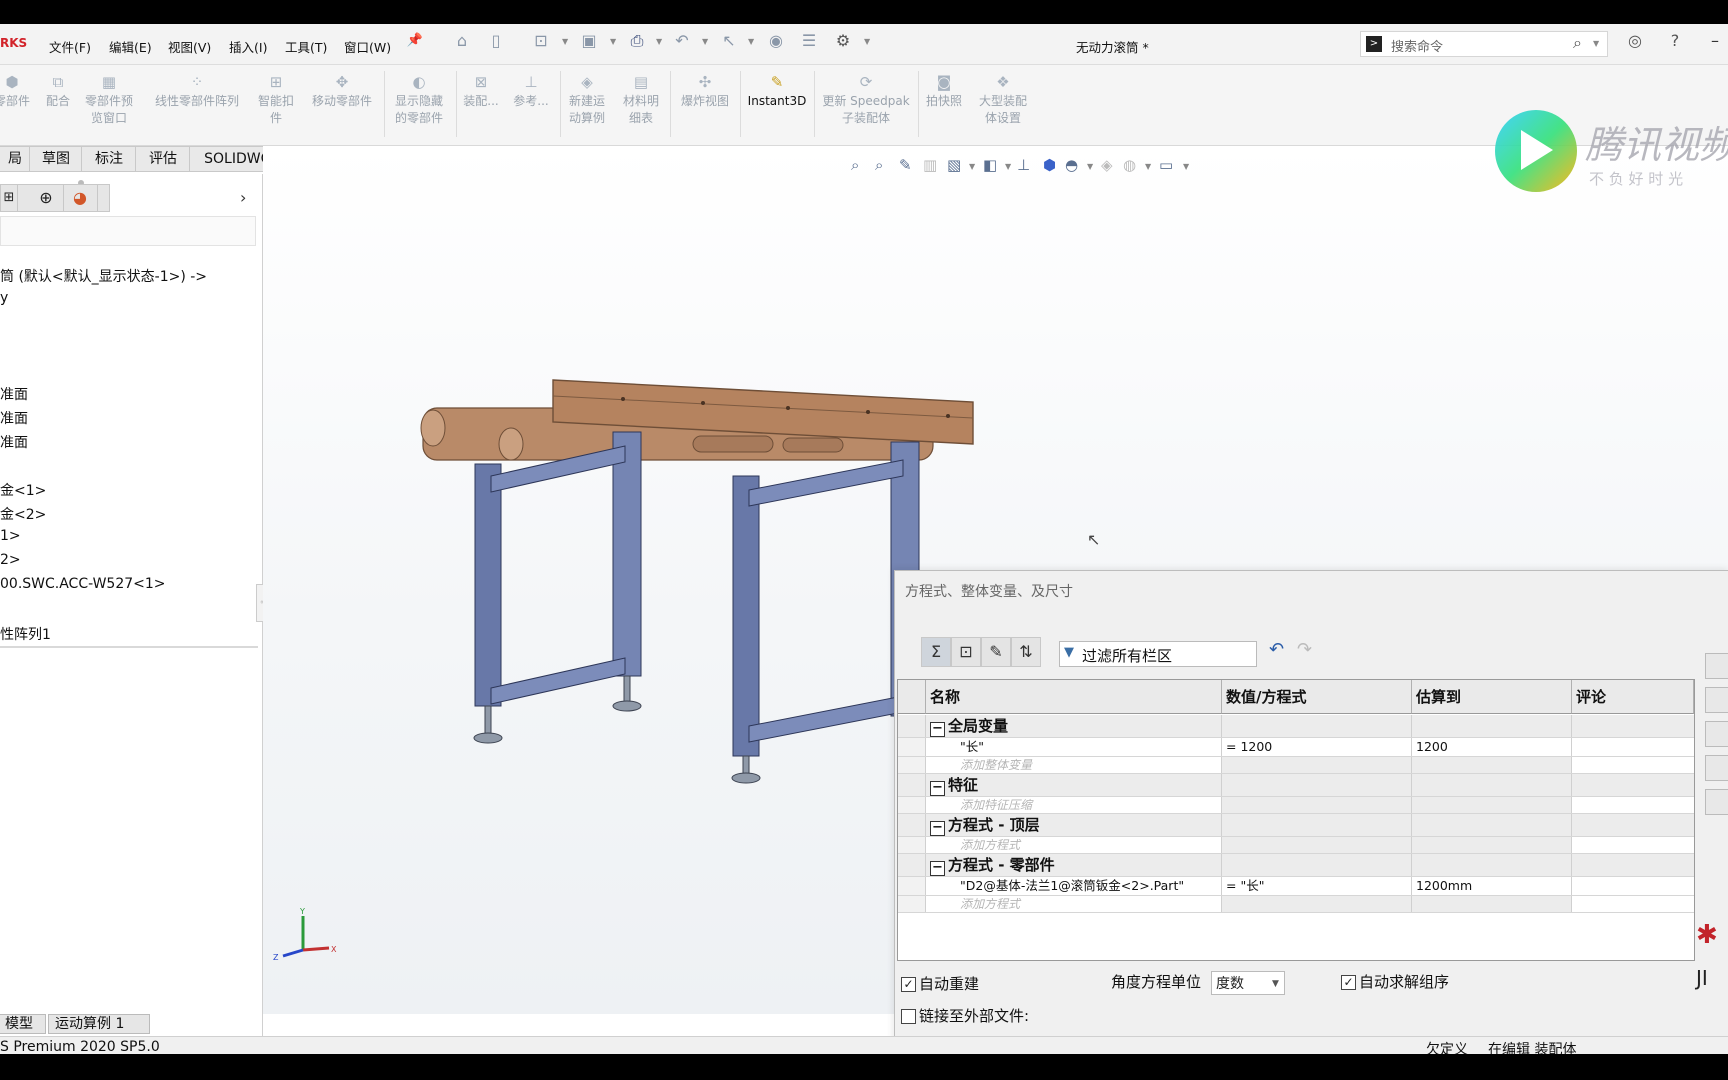 The width and height of the screenshot is (1728, 1080). Describe the element at coordinates (17, 91) in the screenshot. I see `insert-component-button: ⬢ 零部件` at that location.